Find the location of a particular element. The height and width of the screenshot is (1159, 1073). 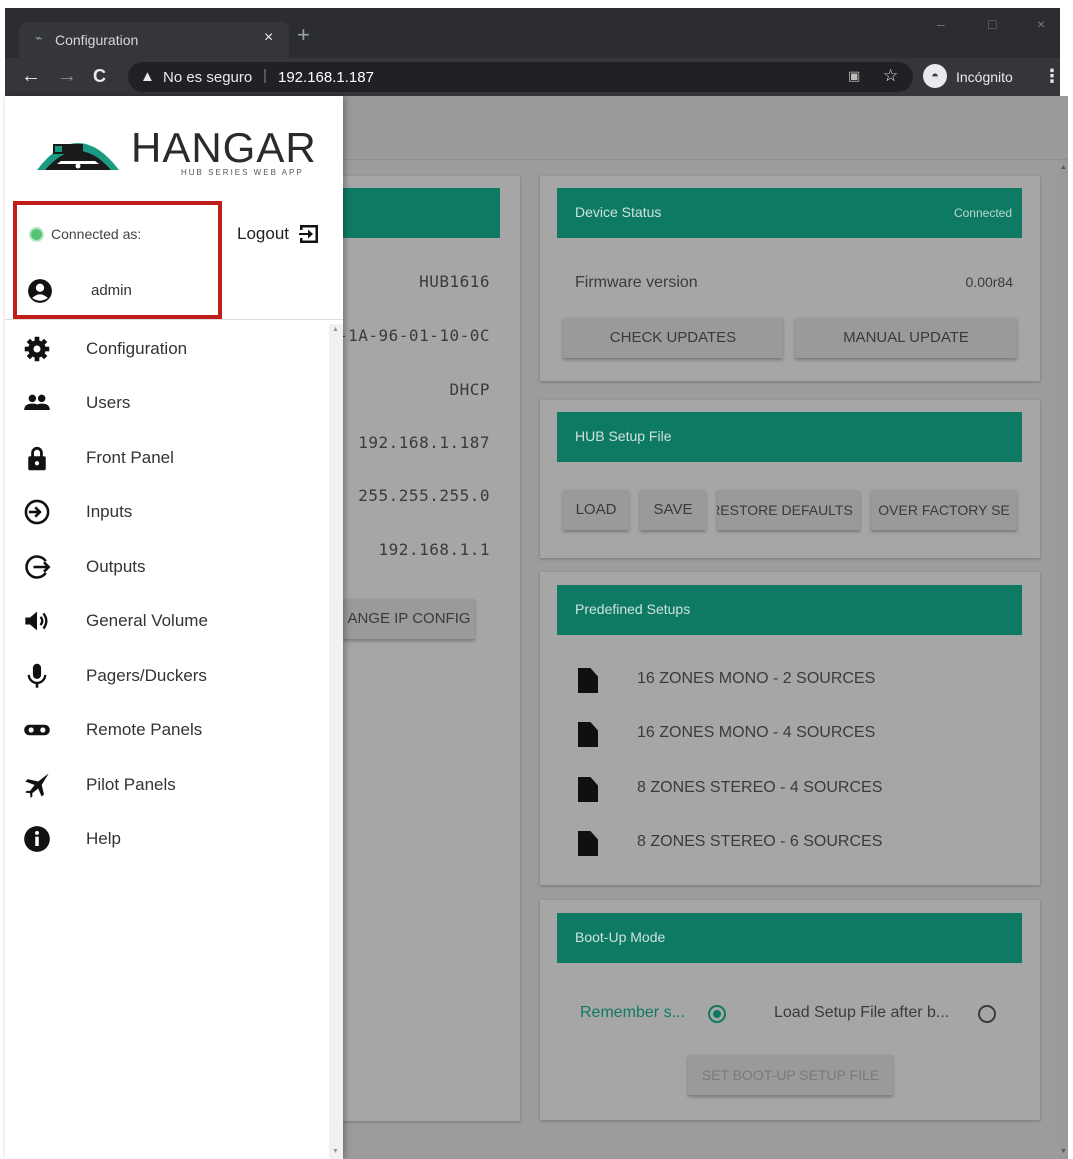

tab-favicon-icon: ⌁ is located at coordinates (39, 38).